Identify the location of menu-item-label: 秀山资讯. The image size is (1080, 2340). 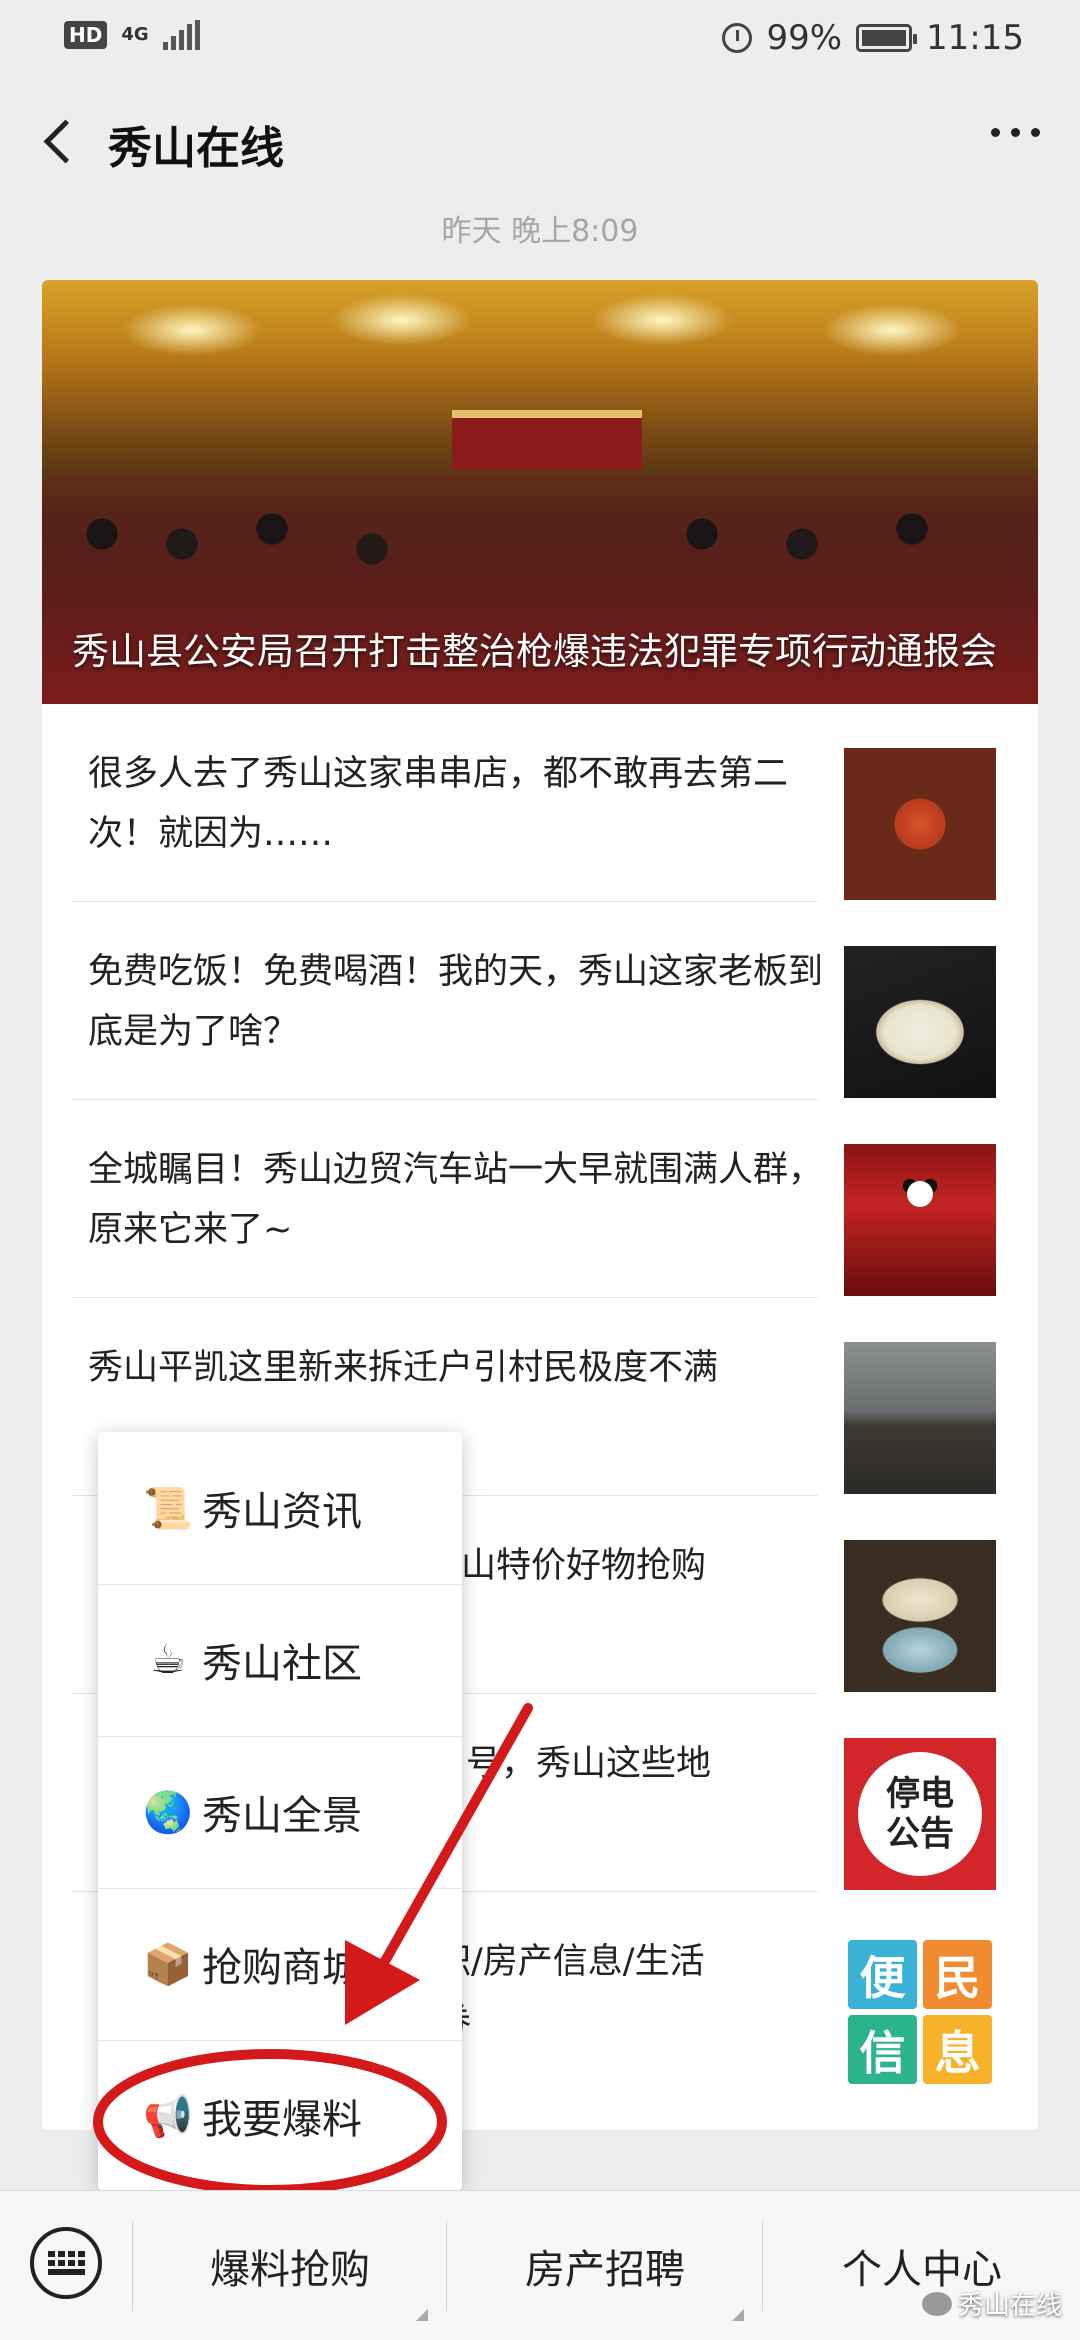
(282, 1512).